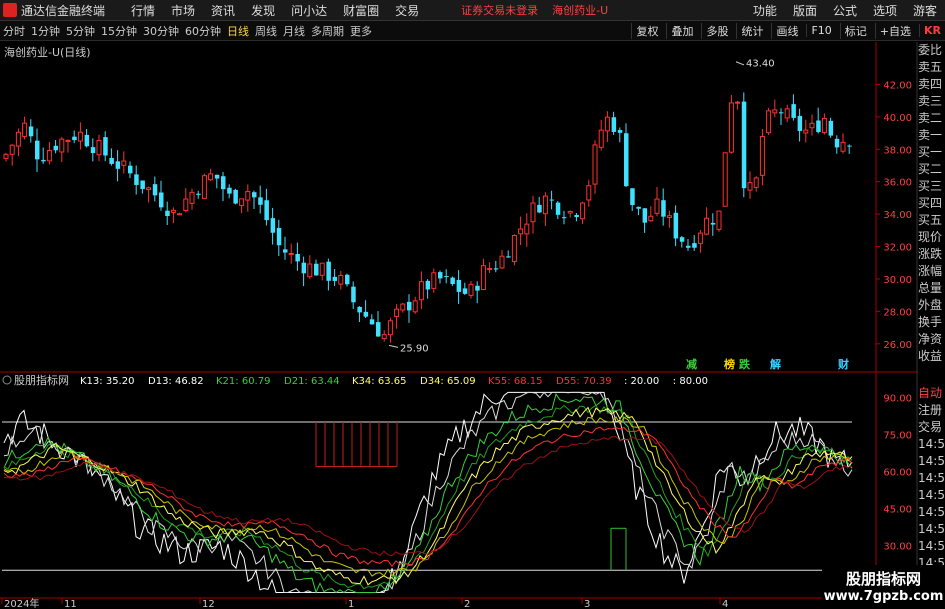 This screenshot has height=609, width=945. I want to click on indicator-name: 股朋指标网, so click(41, 380).